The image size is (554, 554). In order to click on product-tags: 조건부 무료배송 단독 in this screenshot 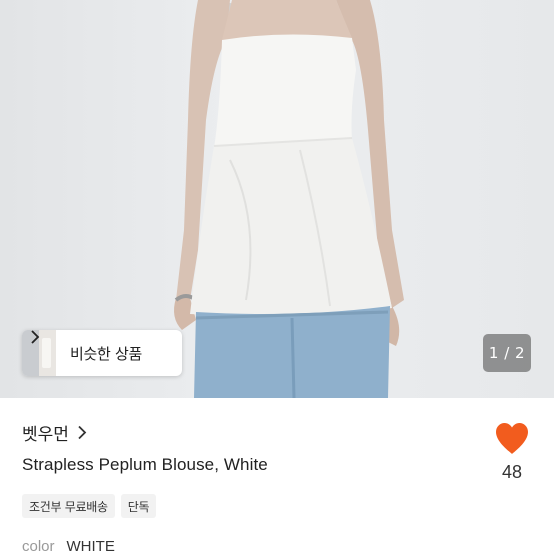, I will do `click(89, 506)`.